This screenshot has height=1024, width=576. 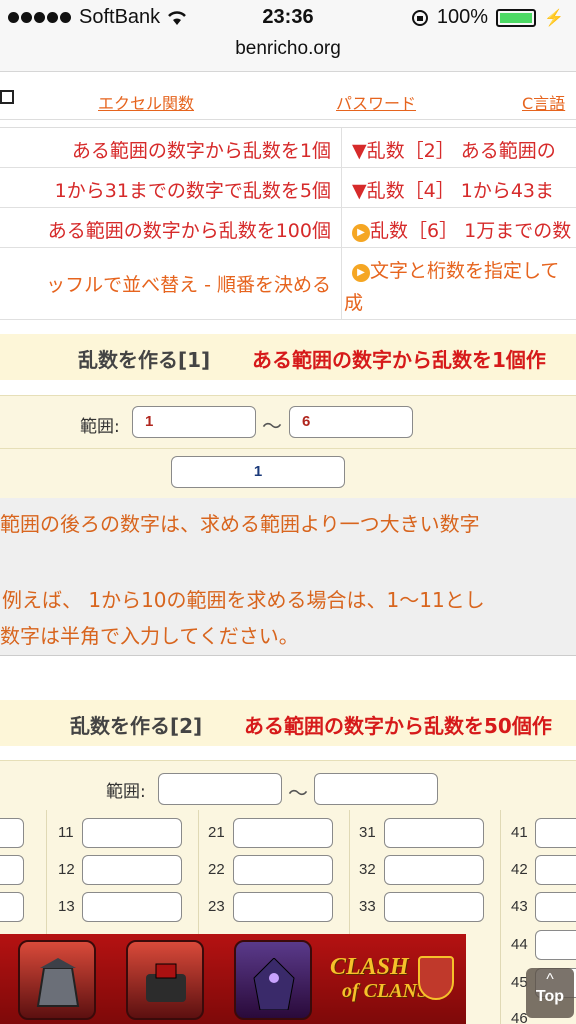 What do you see at coordinates (194, 422) in the screenshot?
I see `range-min-input: 1` at bounding box center [194, 422].